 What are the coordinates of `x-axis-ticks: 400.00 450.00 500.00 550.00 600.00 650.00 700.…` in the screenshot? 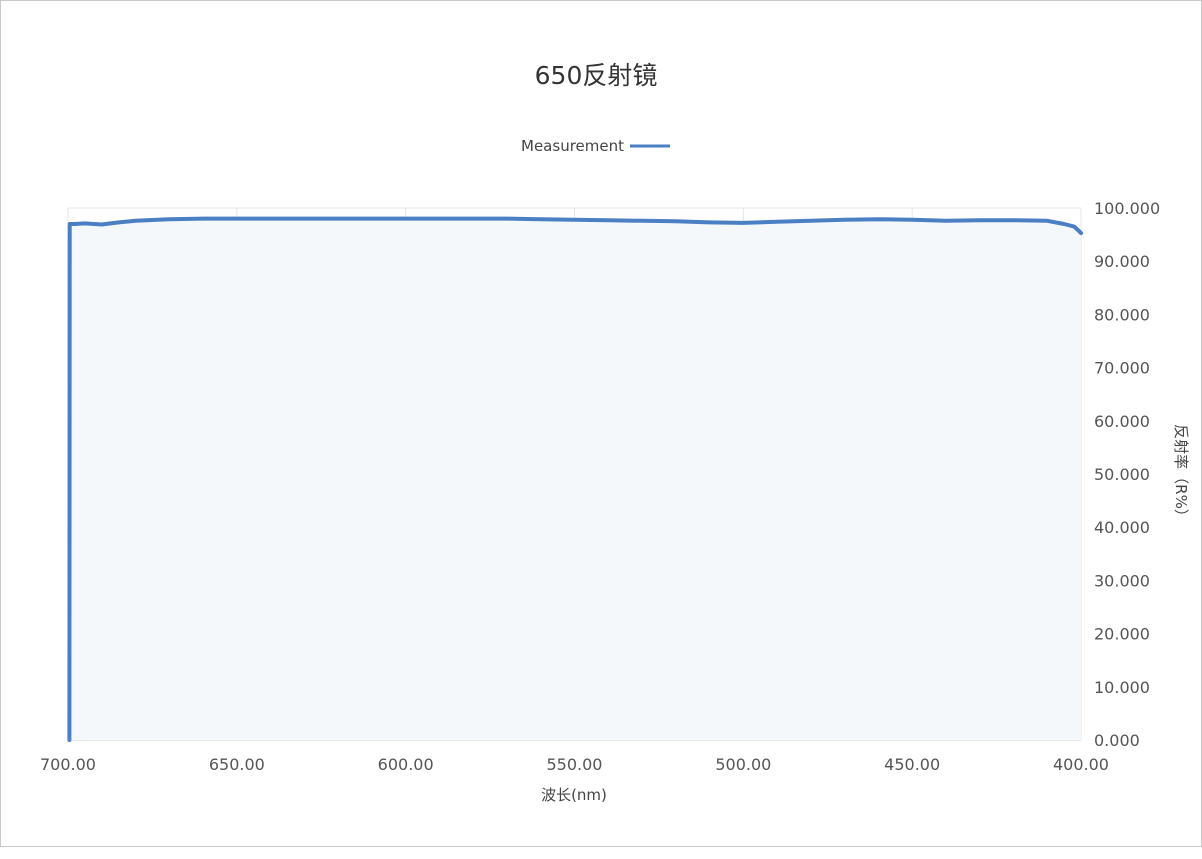 It's located at (574, 764).